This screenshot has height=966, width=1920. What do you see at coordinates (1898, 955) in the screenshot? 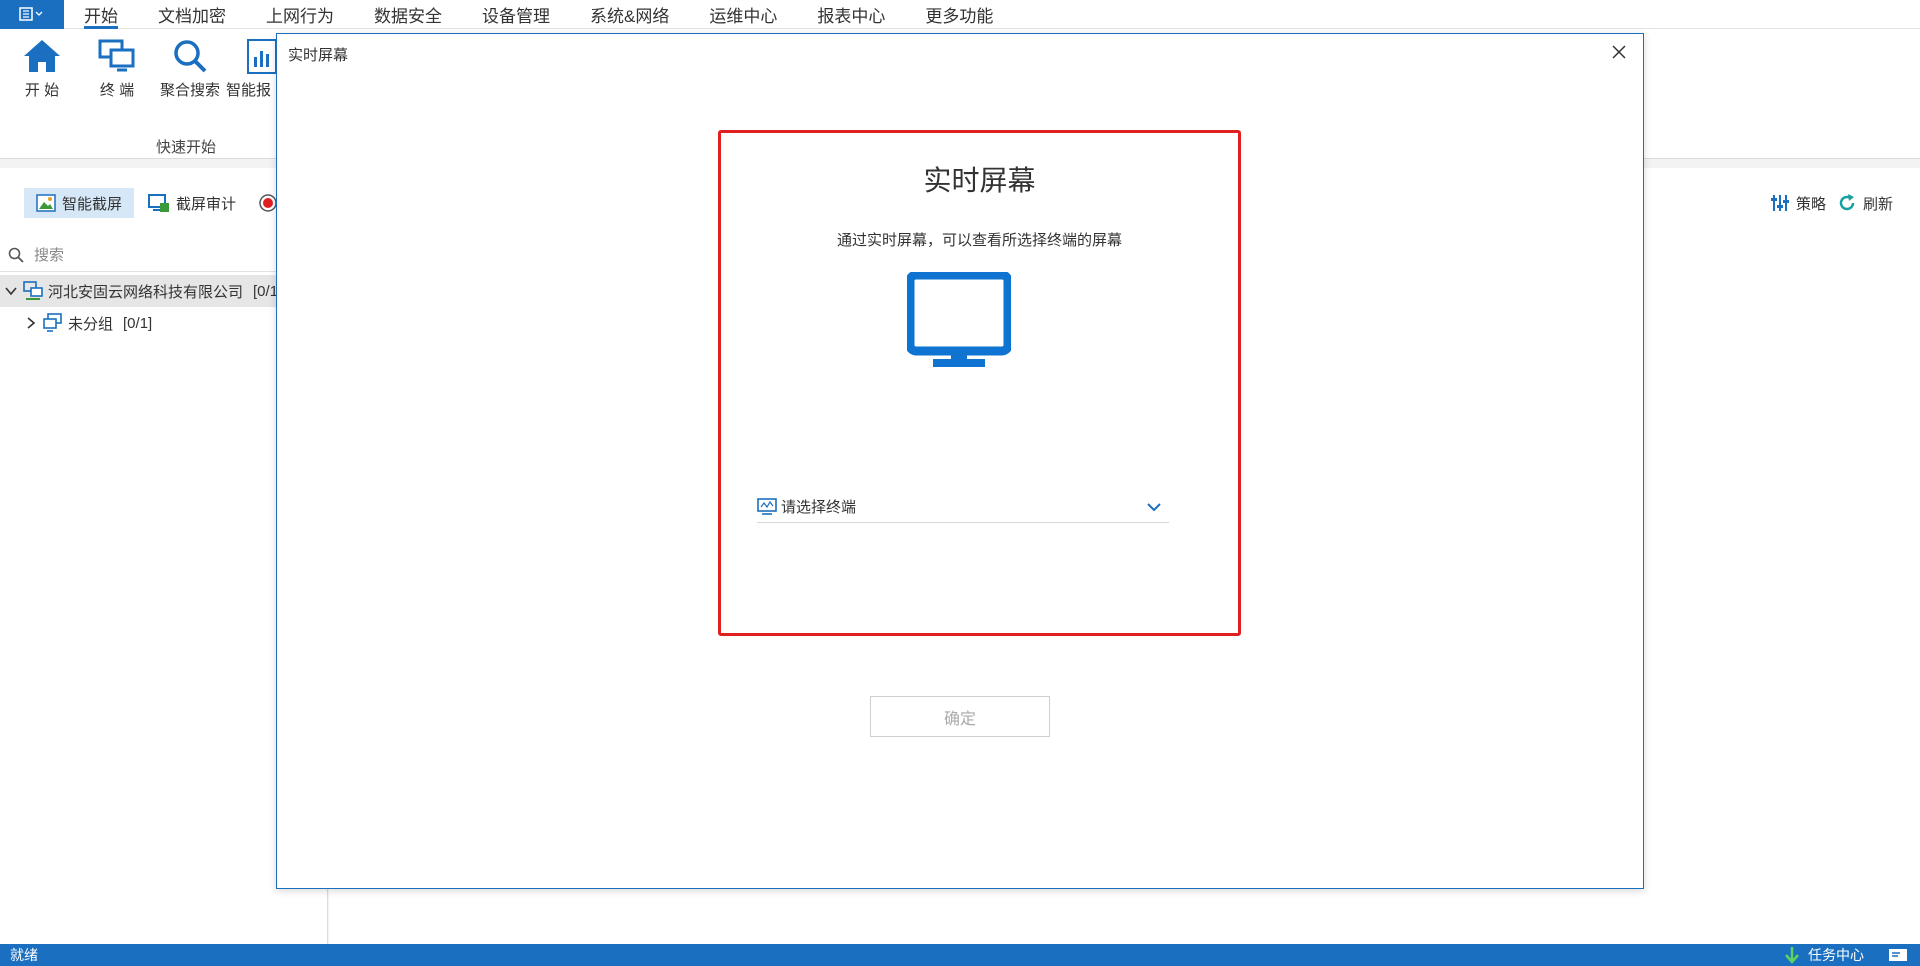
I see `message-icon` at bounding box center [1898, 955].